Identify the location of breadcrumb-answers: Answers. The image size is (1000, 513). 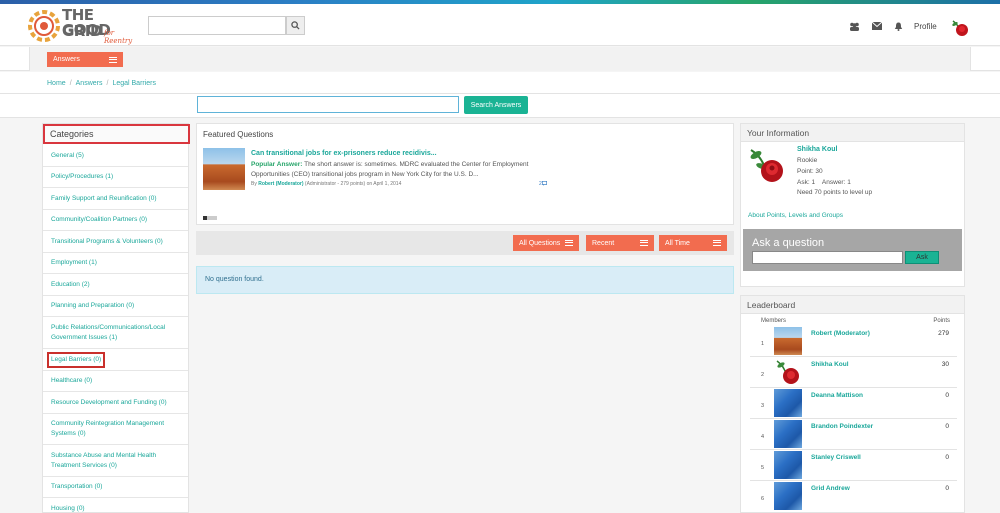
(89, 83).